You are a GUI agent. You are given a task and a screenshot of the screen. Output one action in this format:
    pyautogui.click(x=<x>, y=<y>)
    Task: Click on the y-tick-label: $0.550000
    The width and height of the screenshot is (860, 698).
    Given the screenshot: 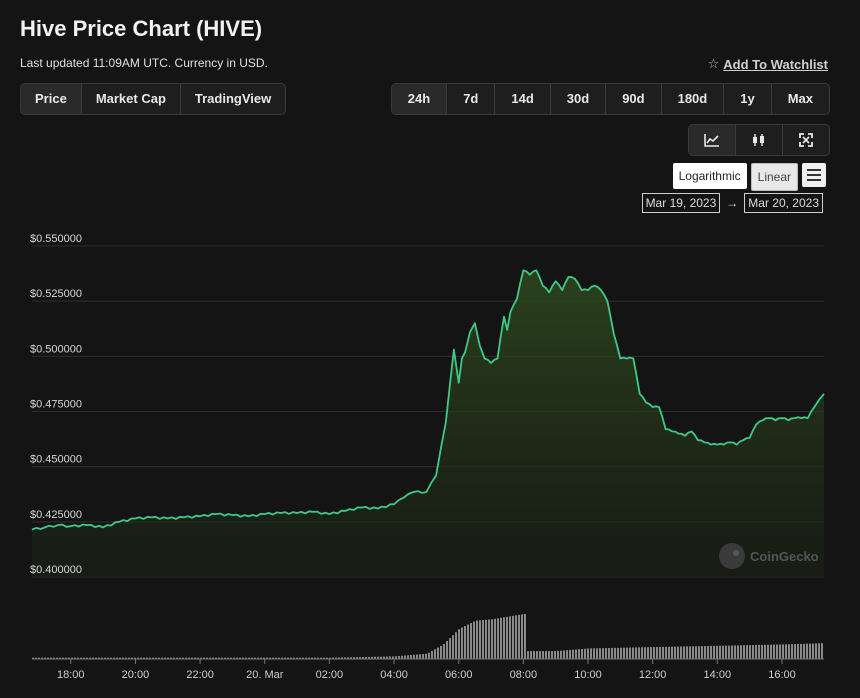 What is the action you would take?
    pyautogui.click(x=56, y=239)
    